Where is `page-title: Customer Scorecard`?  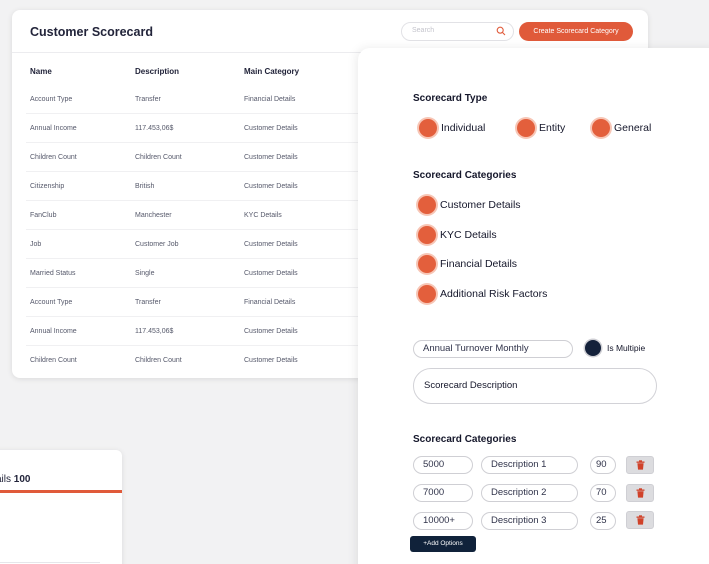
page-title: Customer Scorecard is located at coordinates (91, 32).